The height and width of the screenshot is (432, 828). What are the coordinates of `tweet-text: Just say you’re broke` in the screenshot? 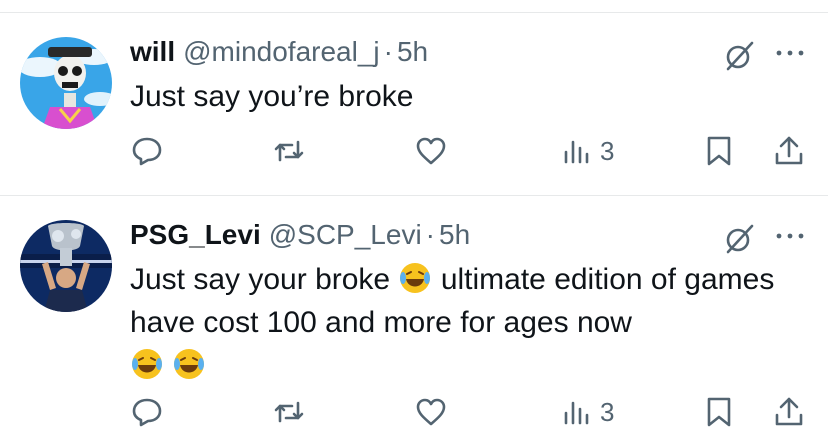 It's located at (272, 96).